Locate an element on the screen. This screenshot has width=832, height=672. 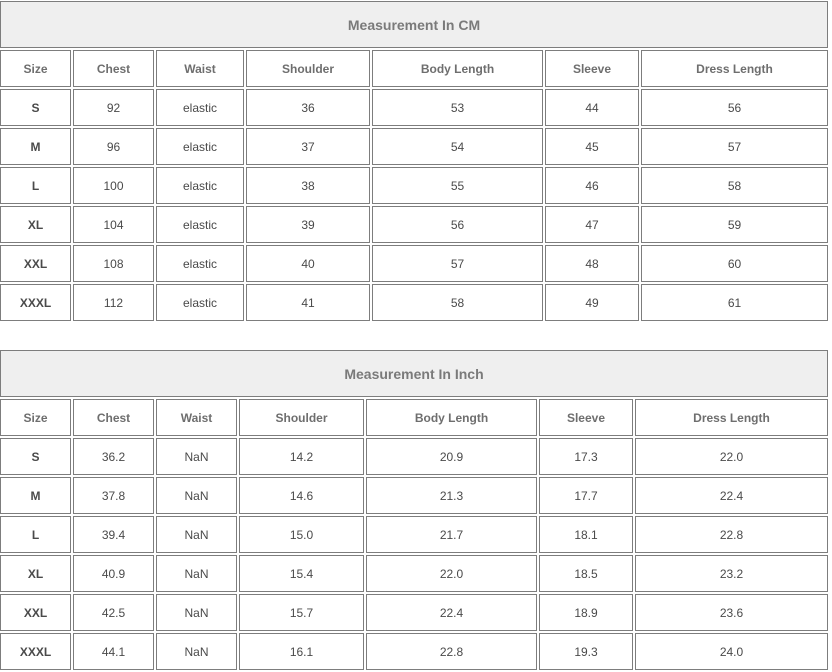
dress-length-cell: 22.4 is located at coordinates (731, 495).